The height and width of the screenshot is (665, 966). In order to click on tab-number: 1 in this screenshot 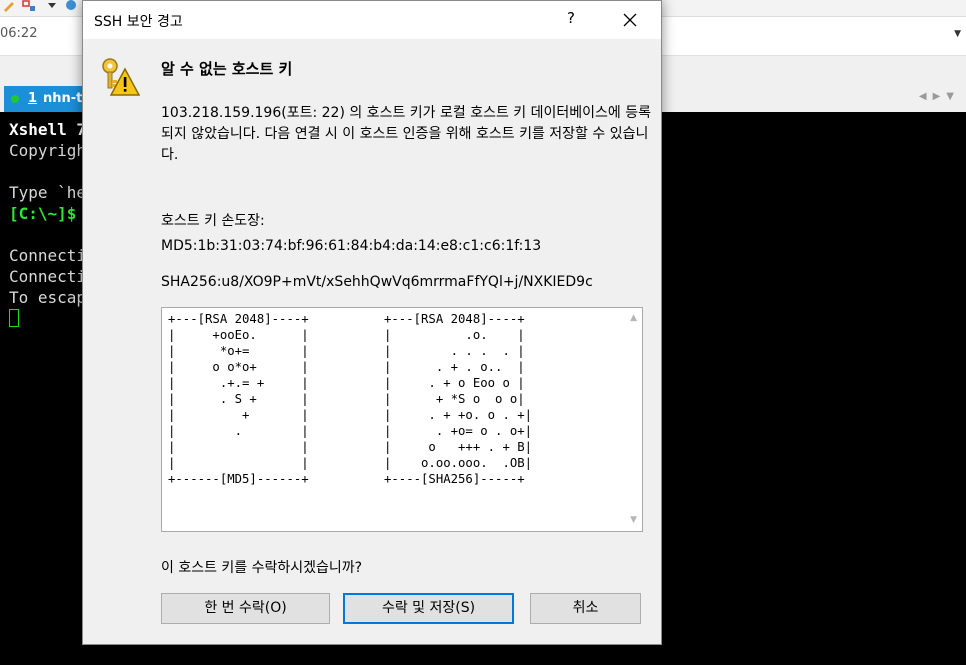, I will do `click(33, 98)`.